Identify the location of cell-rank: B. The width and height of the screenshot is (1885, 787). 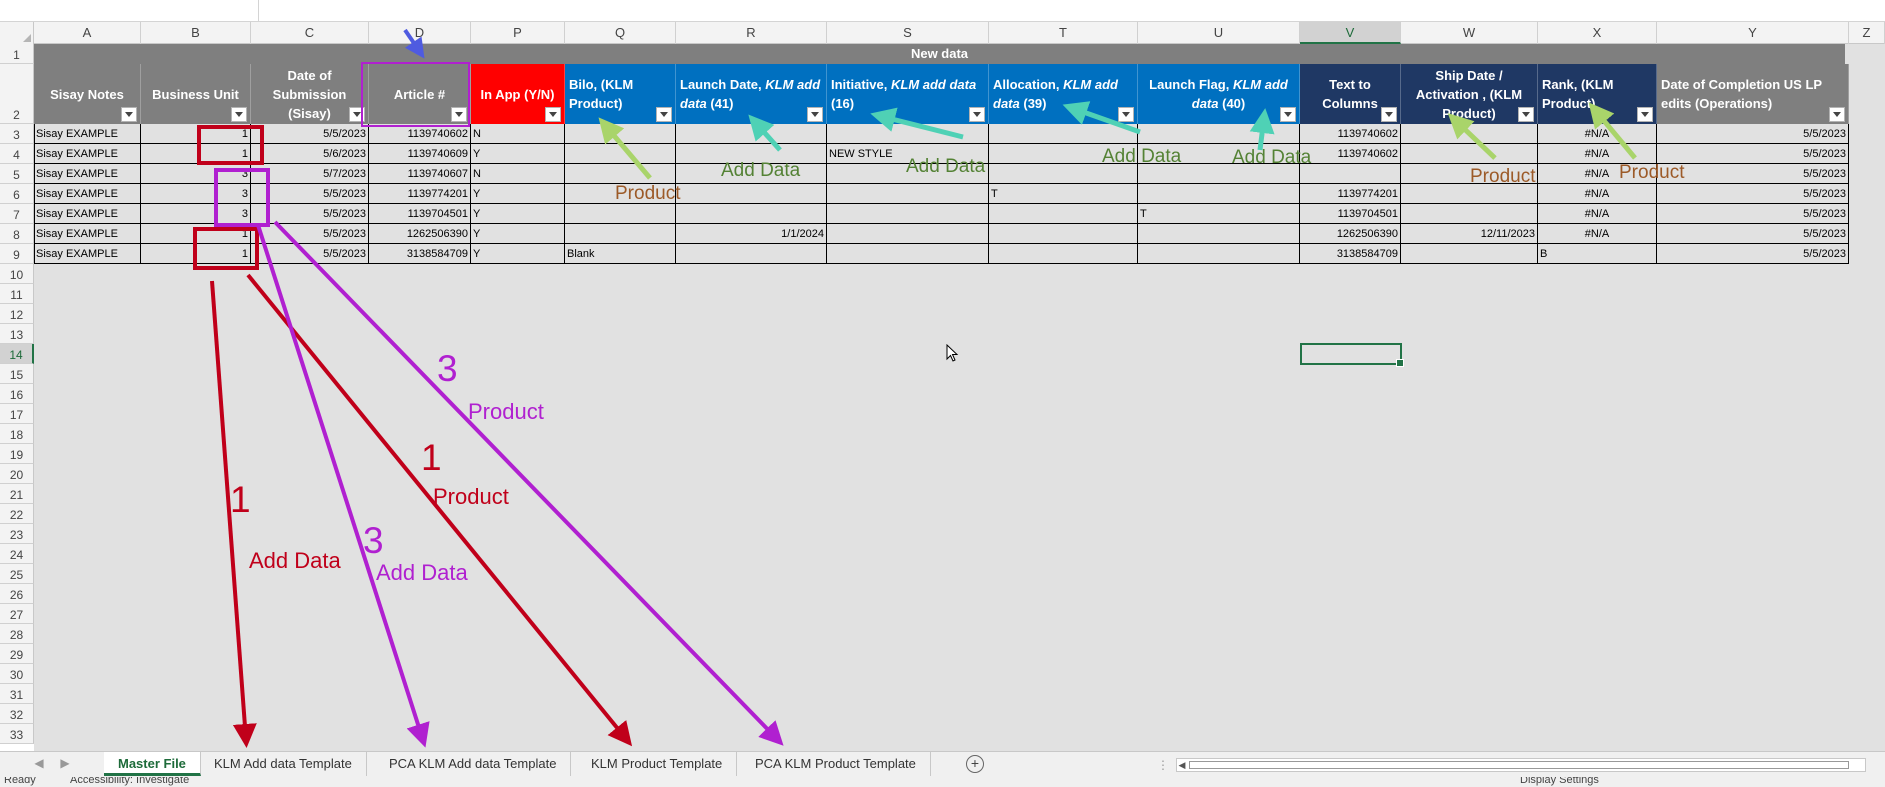
(1597, 254).